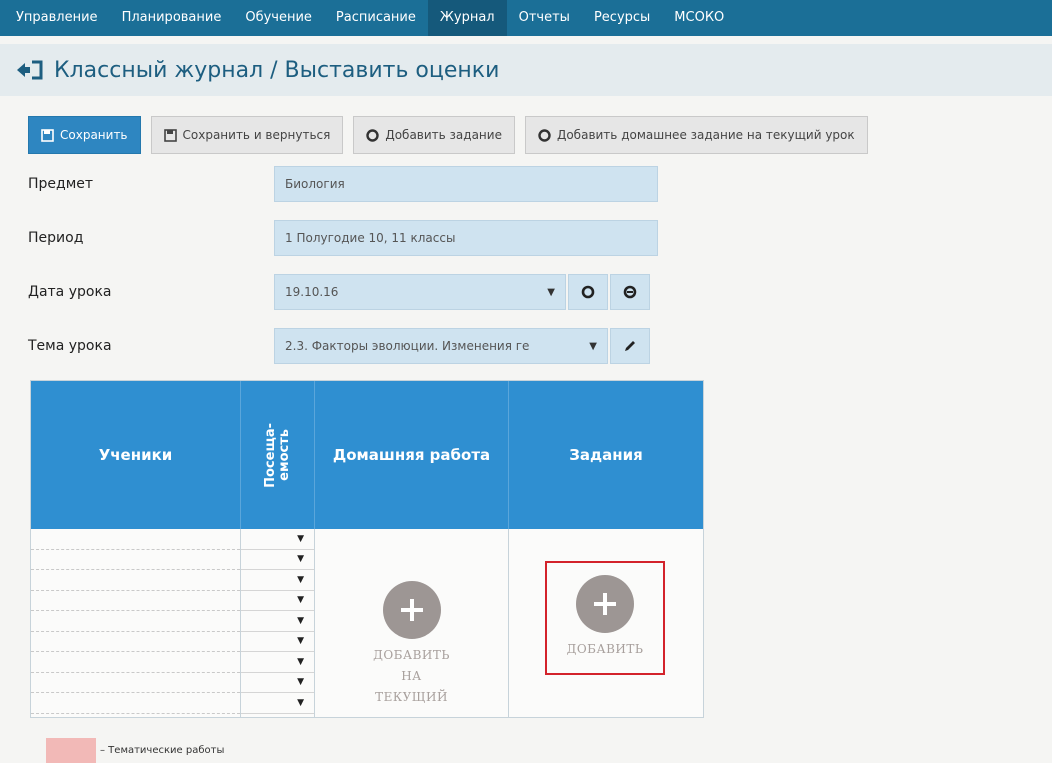 This screenshot has height=763, width=1052. I want to click on lesson-date-select: 19.10.16 ▼, so click(420, 292).